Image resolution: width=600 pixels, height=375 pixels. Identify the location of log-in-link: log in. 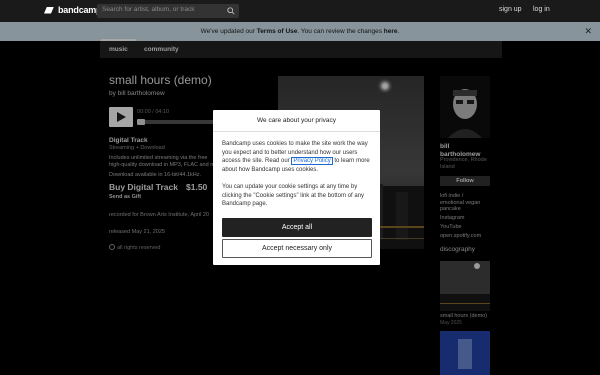
(541, 9).